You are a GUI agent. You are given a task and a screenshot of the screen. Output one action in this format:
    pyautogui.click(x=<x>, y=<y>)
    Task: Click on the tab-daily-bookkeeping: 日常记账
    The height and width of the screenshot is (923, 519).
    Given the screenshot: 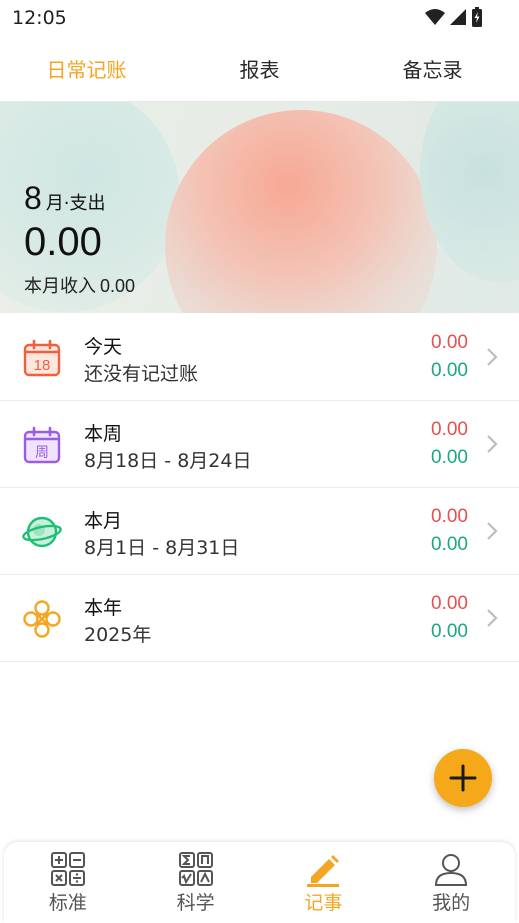 What is the action you would take?
    pyautogui.click(x=86, y=70)
    